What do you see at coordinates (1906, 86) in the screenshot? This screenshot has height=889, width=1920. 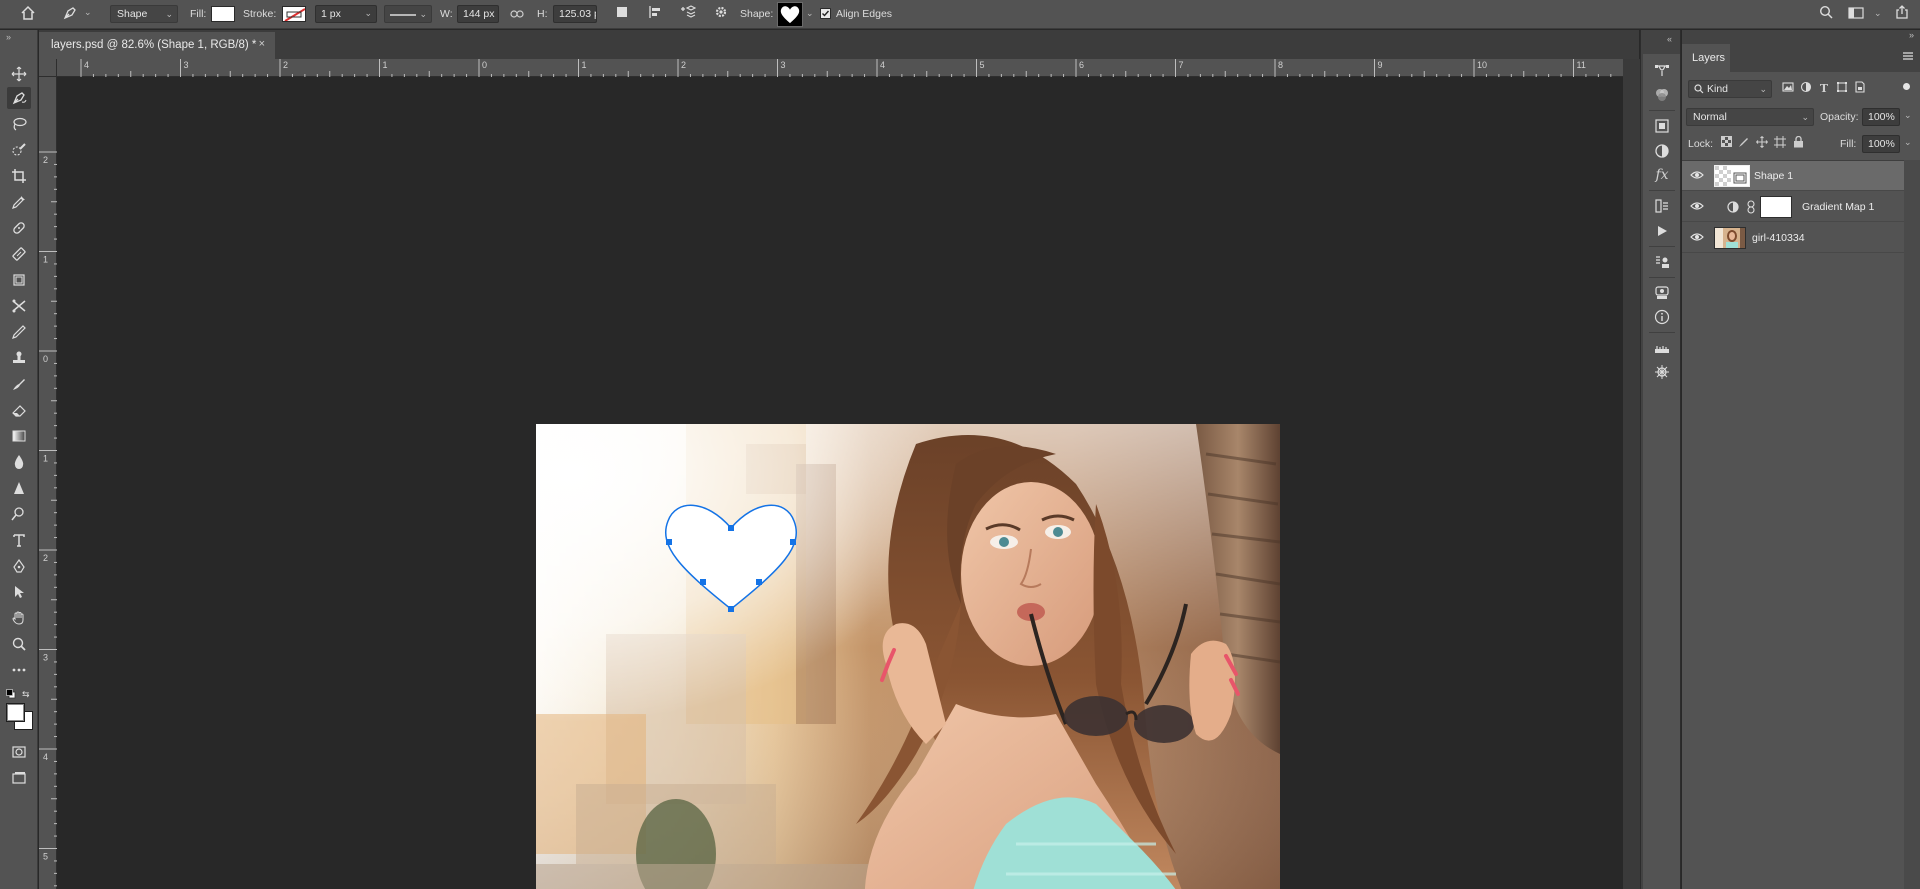 I see `filter-toggle-icon` at bounding box center [1906, 86].